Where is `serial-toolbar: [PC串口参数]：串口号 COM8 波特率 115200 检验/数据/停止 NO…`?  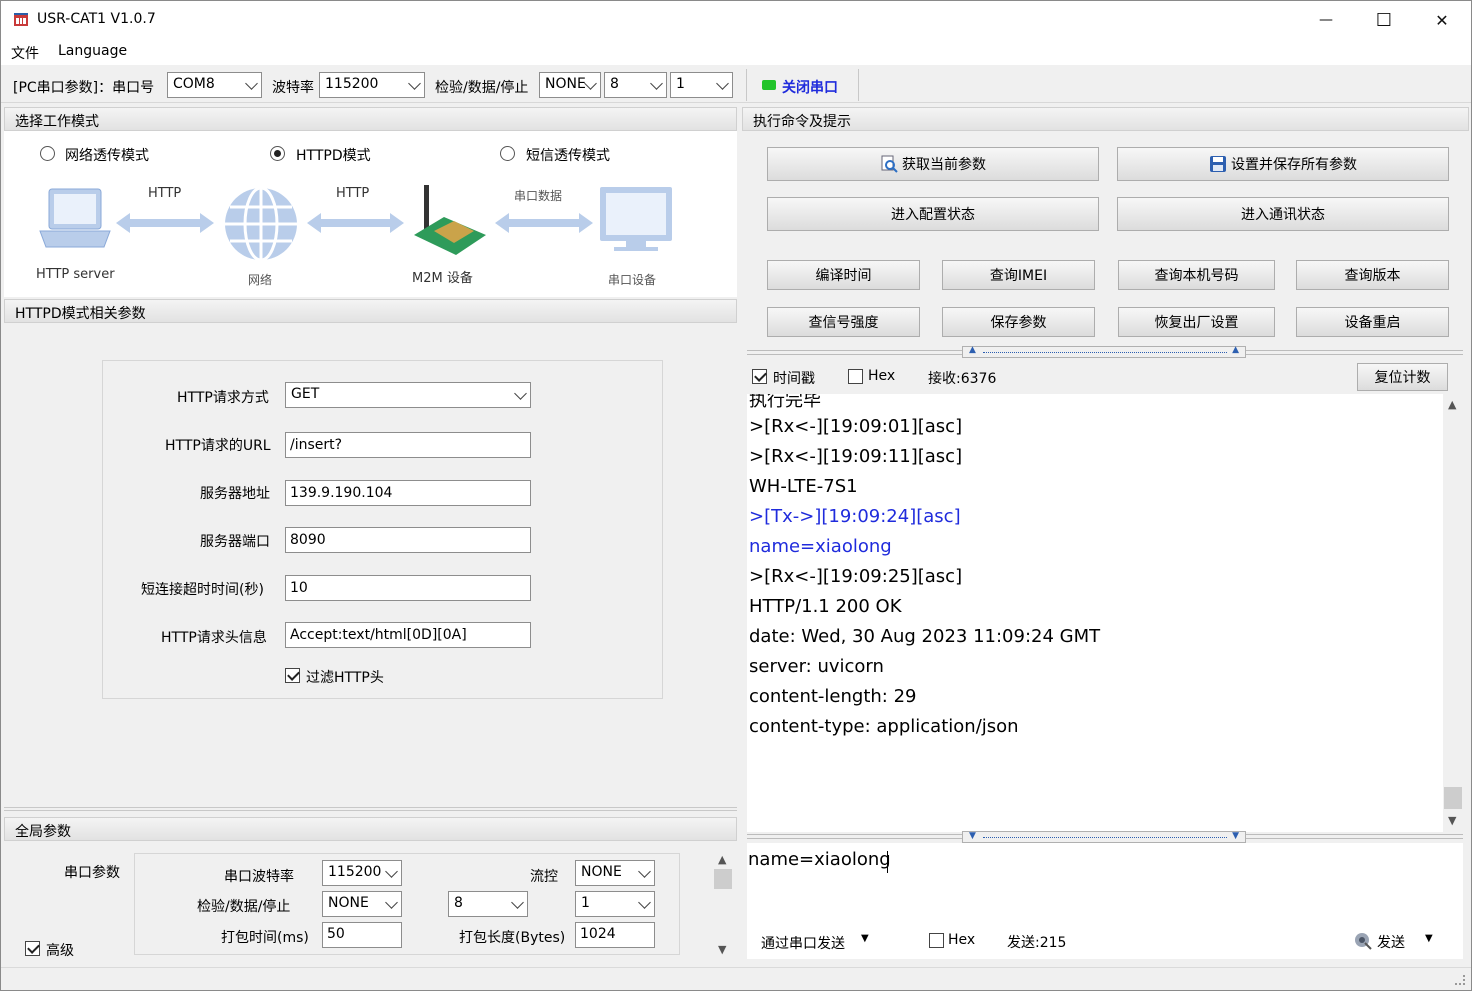 serial-toolbar: [PC串口参数]：串口号 COM8 波特率 115200 检验/数据/停止 NO… is located at coordinates (736, 85).